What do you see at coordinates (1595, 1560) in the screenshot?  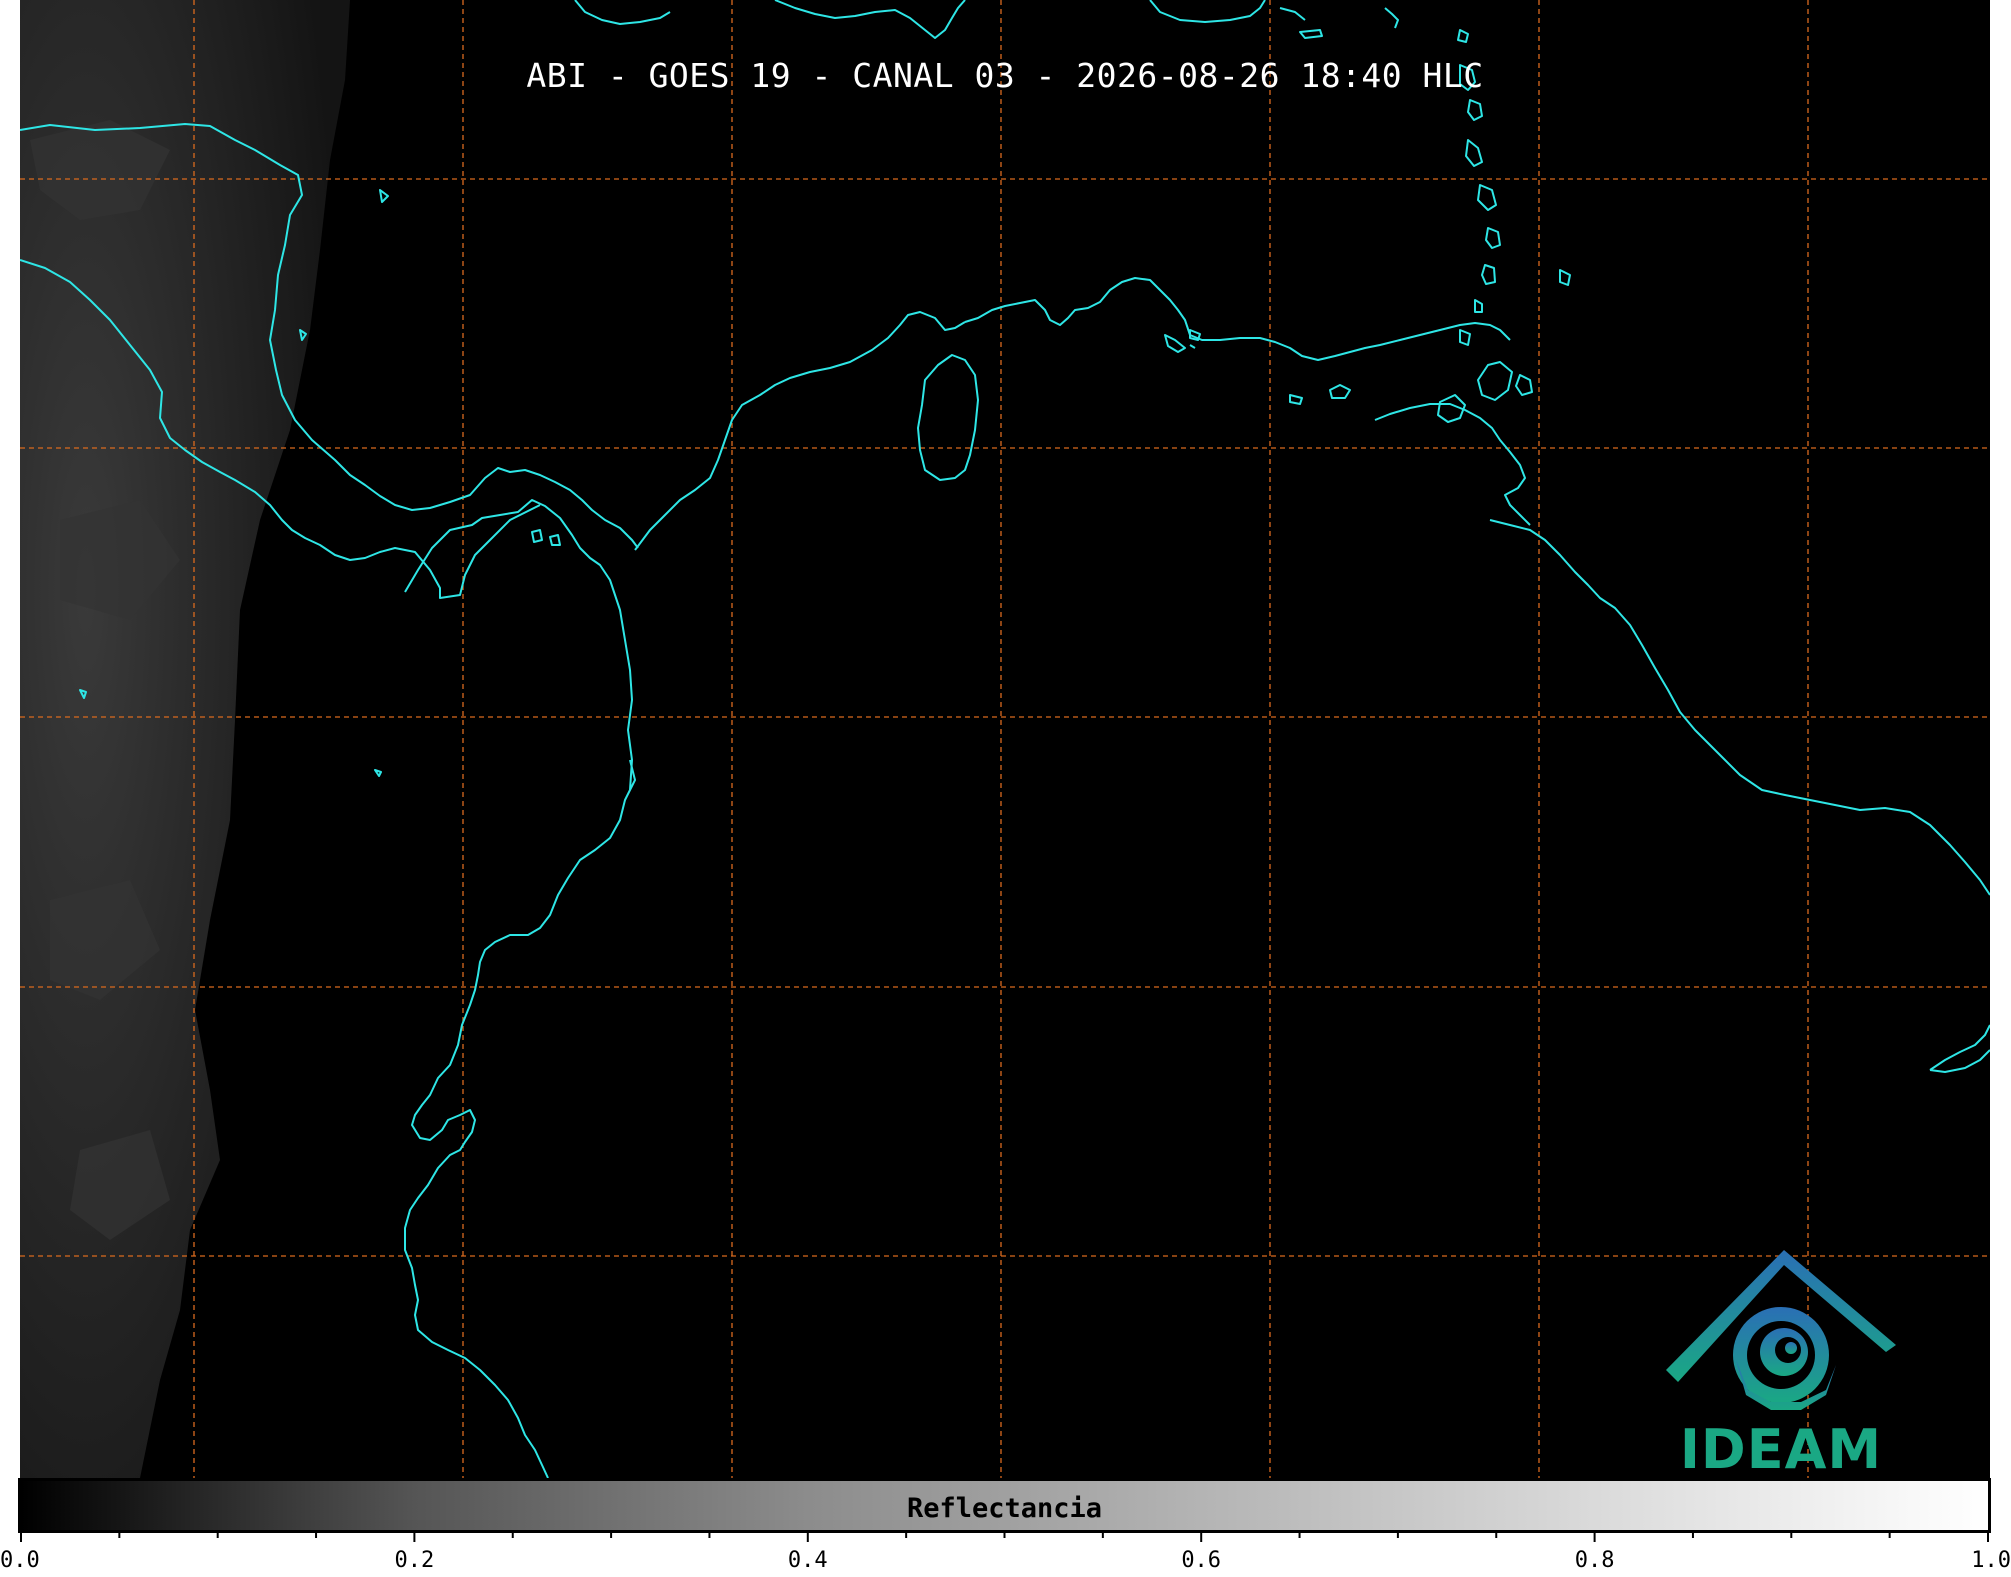 I see `colorbar-tick-label: 0.8` at bounding box center [1595, 1560].